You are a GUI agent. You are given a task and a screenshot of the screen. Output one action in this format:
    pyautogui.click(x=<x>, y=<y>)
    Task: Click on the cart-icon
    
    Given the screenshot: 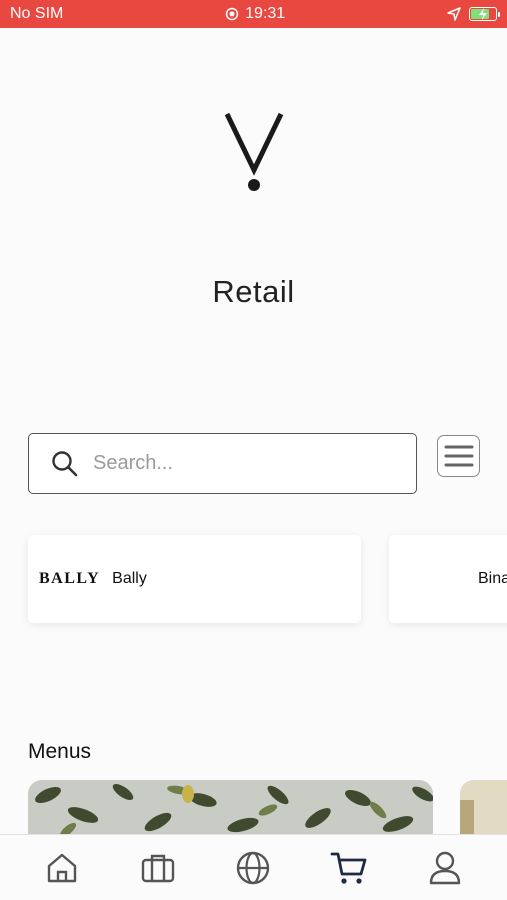 What is the action you would take?
    pyautogui.click(x=348, y=868)
    